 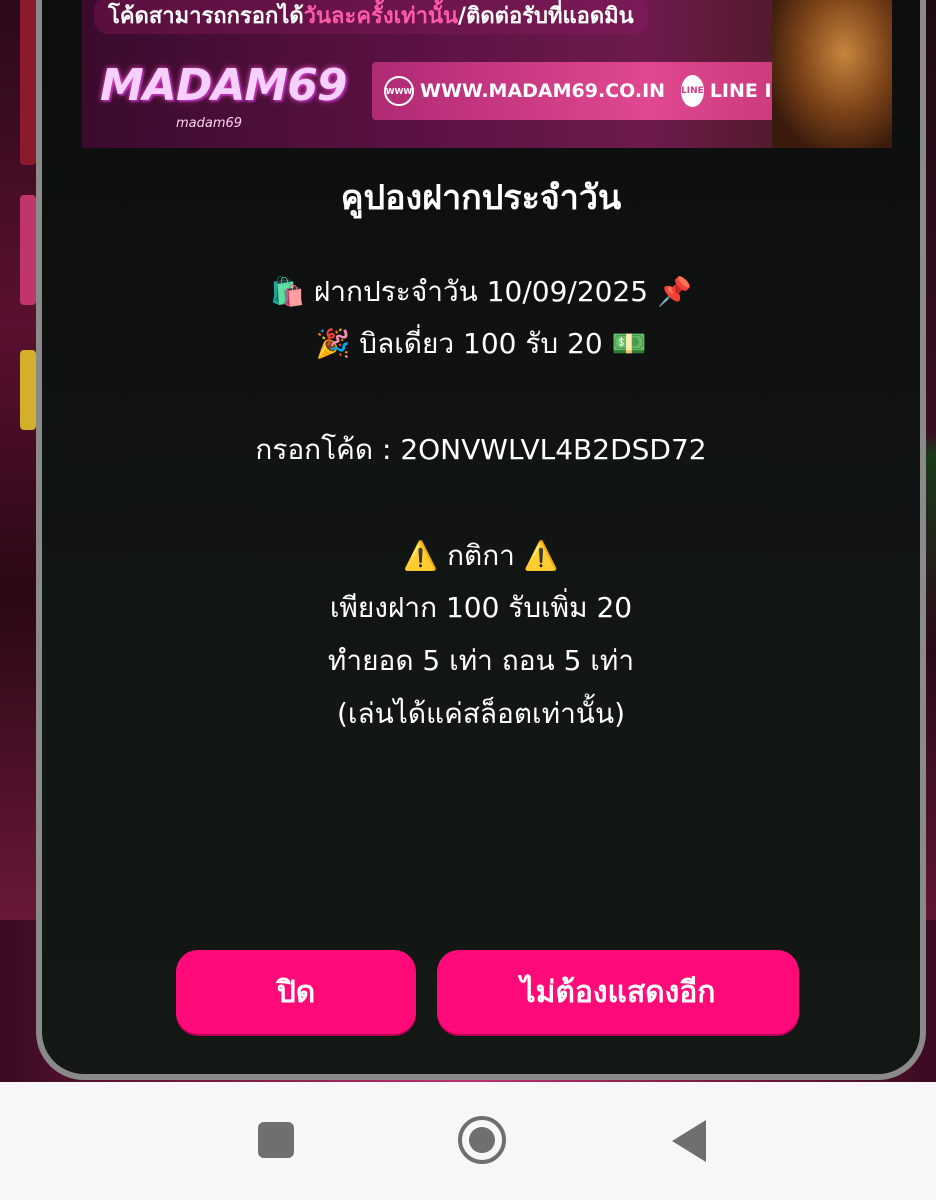 I want to click on coupon-code: กรอกโค้ด : 2ONVWLVL4B2DSD72, so click(x=481, y=449).